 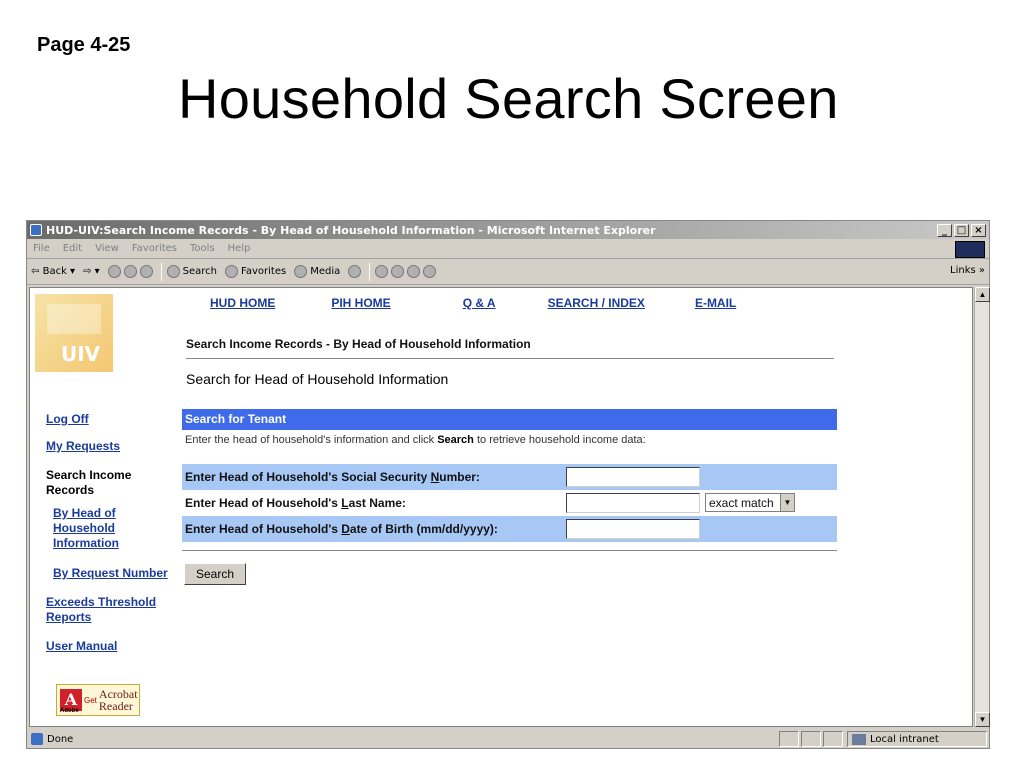 I want to click on house-icon, so click(x=74, y=319).